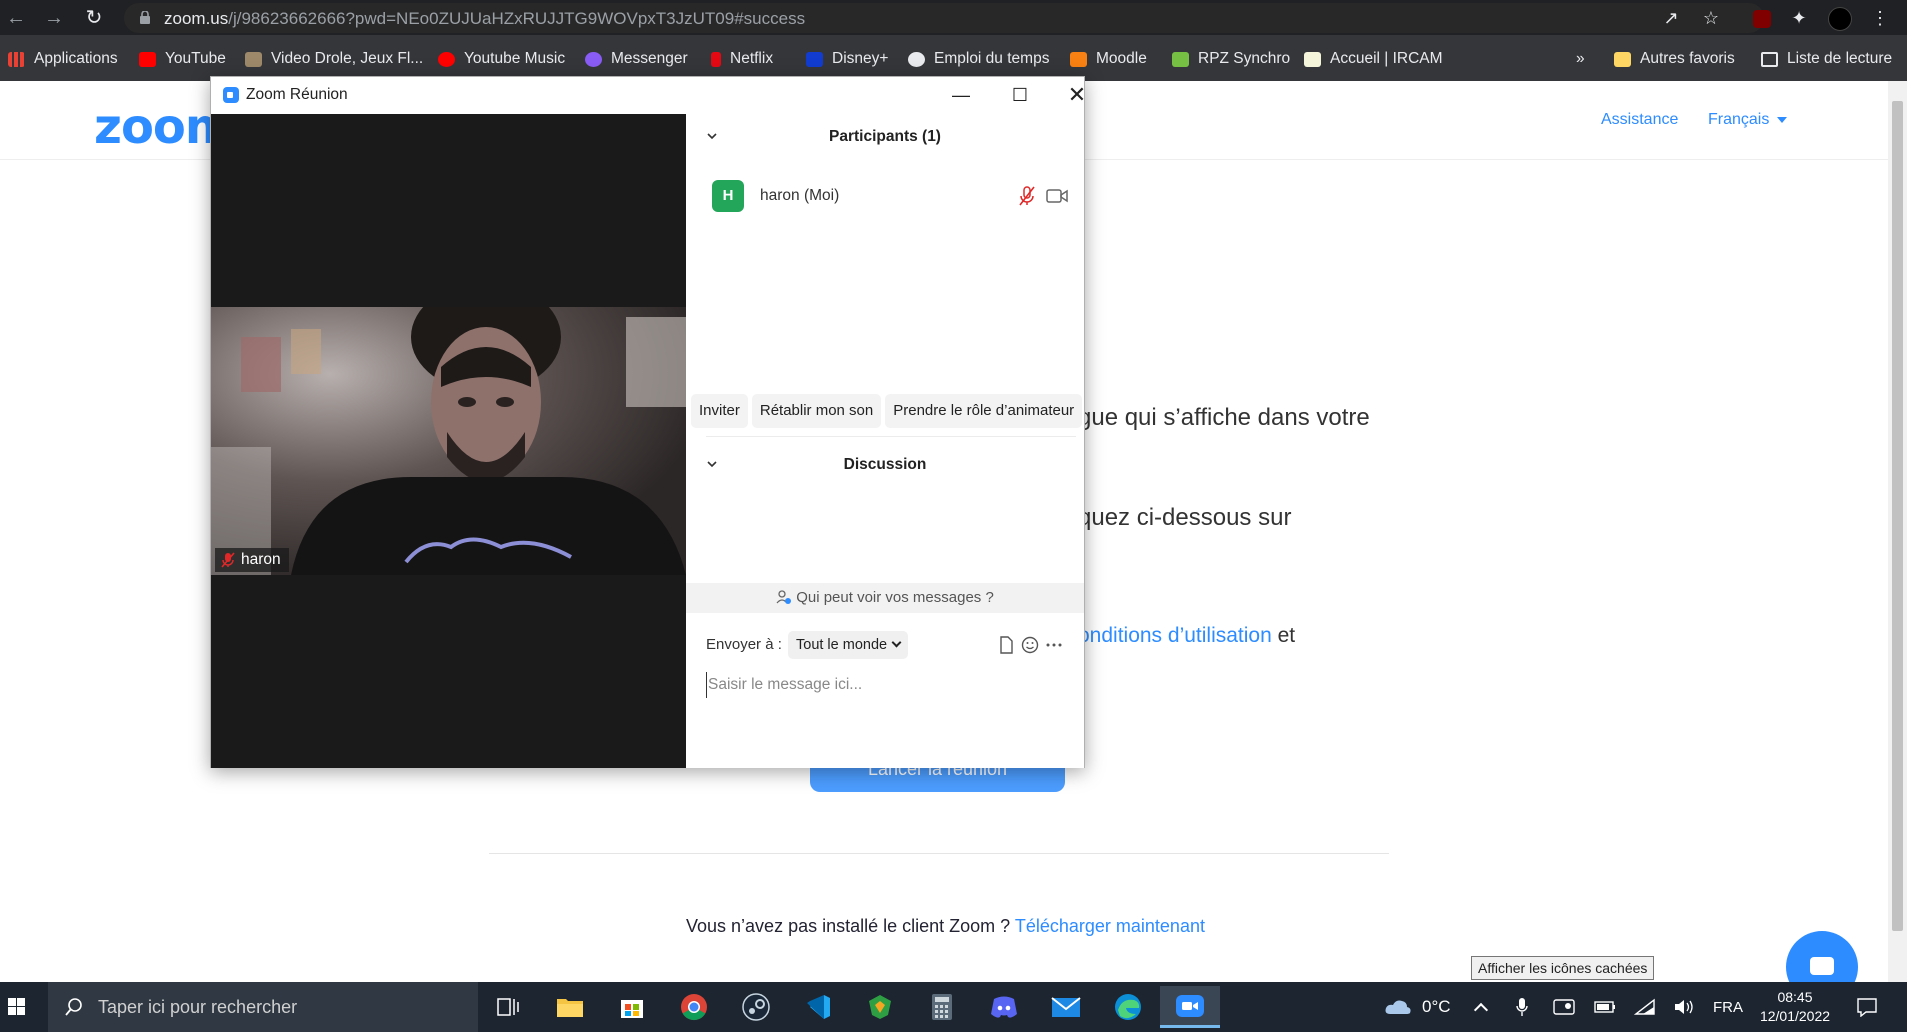  Describe the element at coordinates (891, 436) in the screenshot. I see `section-divider` at that location.